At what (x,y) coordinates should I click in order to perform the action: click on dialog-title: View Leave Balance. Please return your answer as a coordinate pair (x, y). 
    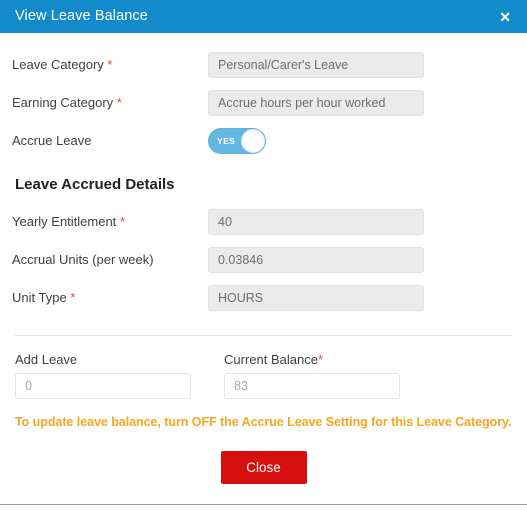
    Looking at the image, I should click on (81, 16).